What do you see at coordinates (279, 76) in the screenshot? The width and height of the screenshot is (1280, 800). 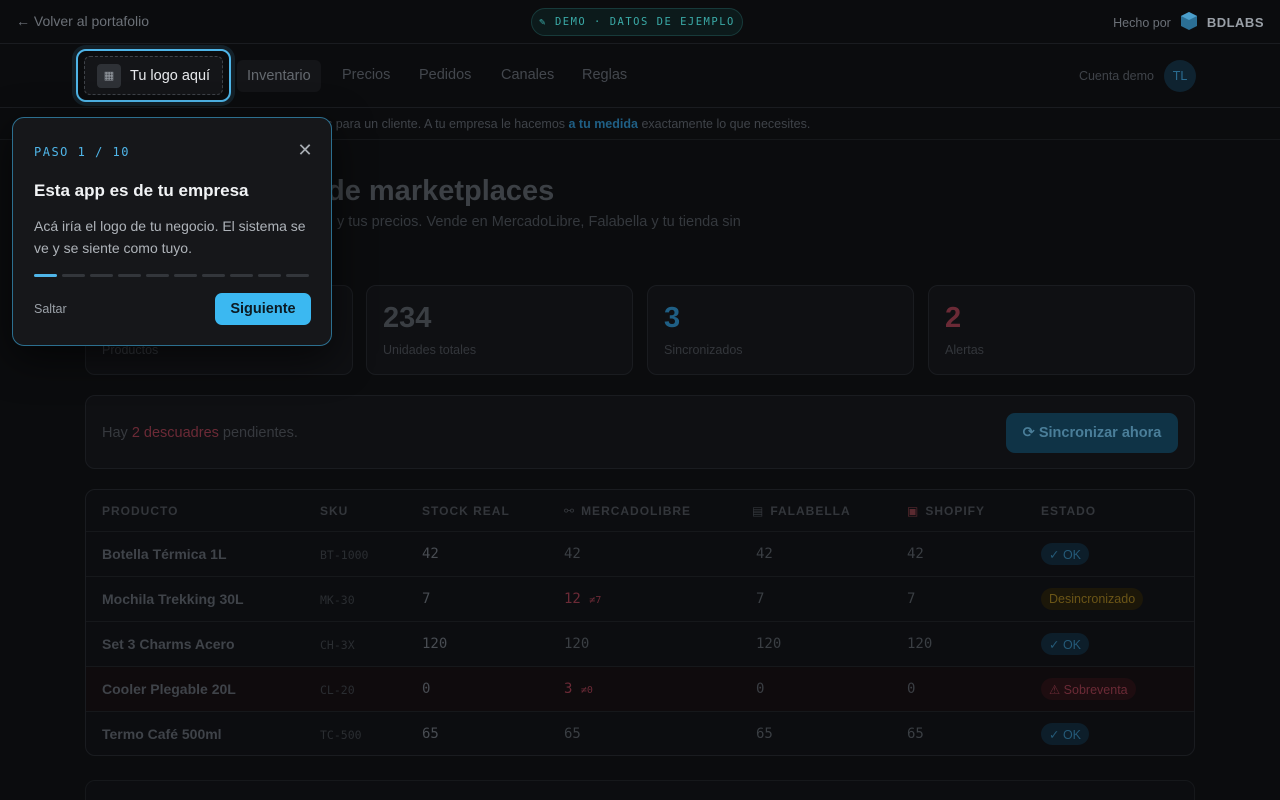 I see `tab-inventario: Inventario` at bounding box center [279, 76].